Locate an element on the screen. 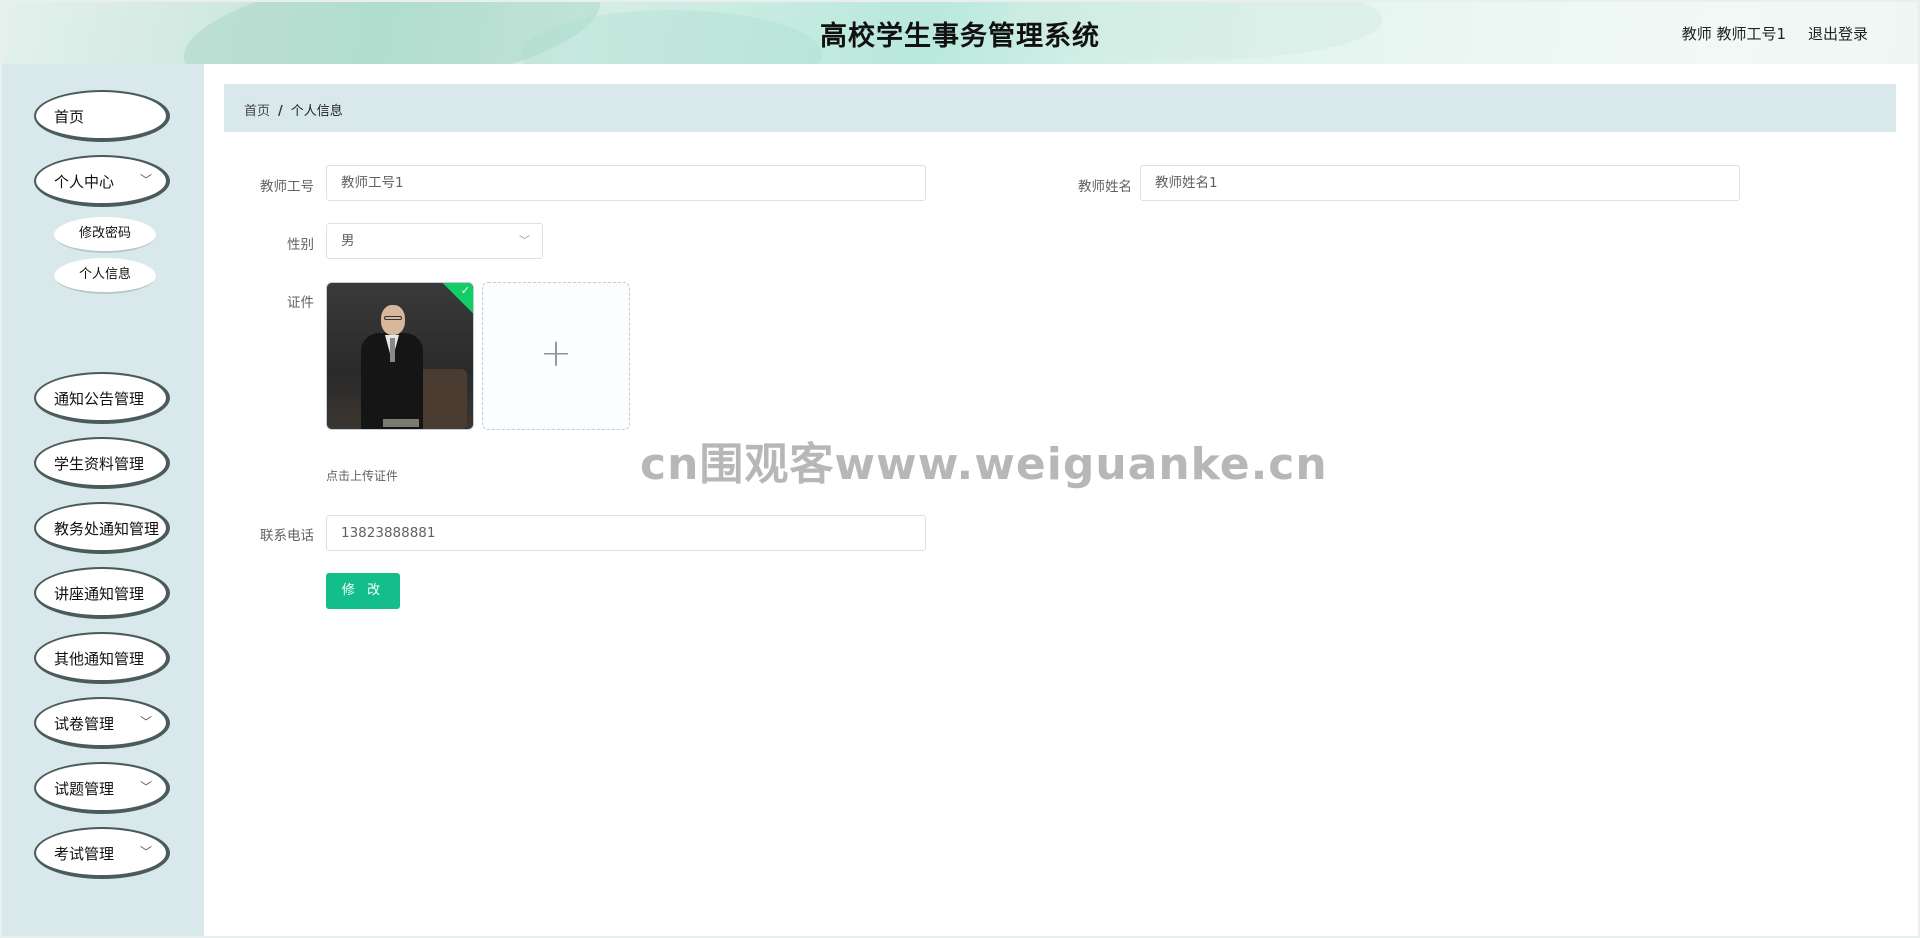 This screenshot has width=1920, height=938. app-title: 高校学生事务管理系统 is located at coordinates (960, 36).